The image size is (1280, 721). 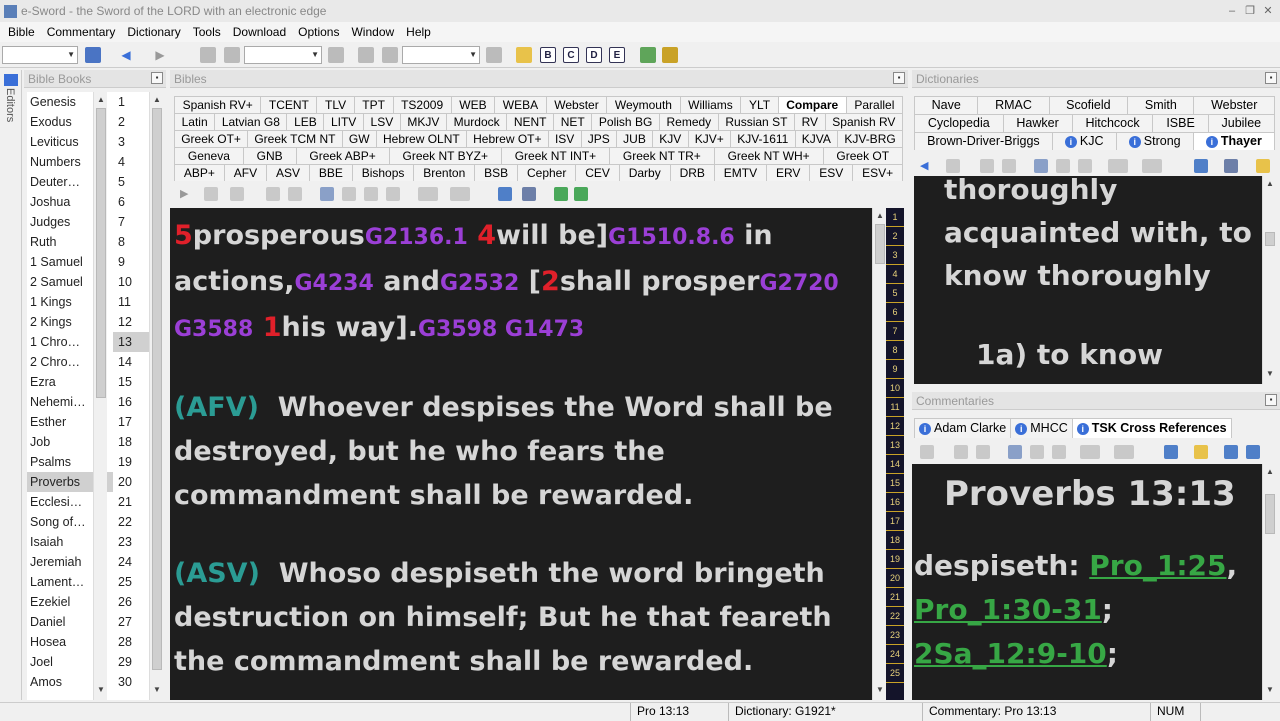 What do you see at coordinates (573, 121) in the screenshot?
I see `tab-bible-version: NET` at bounding box center [573, 121].